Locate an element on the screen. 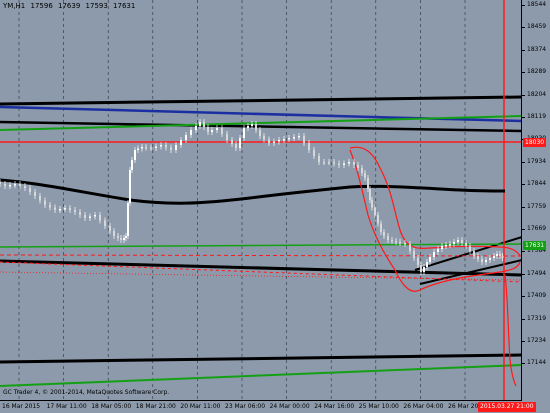 The width and height of the screenshot is (550, 413). black-line-low is located at coordinates (261, 358).